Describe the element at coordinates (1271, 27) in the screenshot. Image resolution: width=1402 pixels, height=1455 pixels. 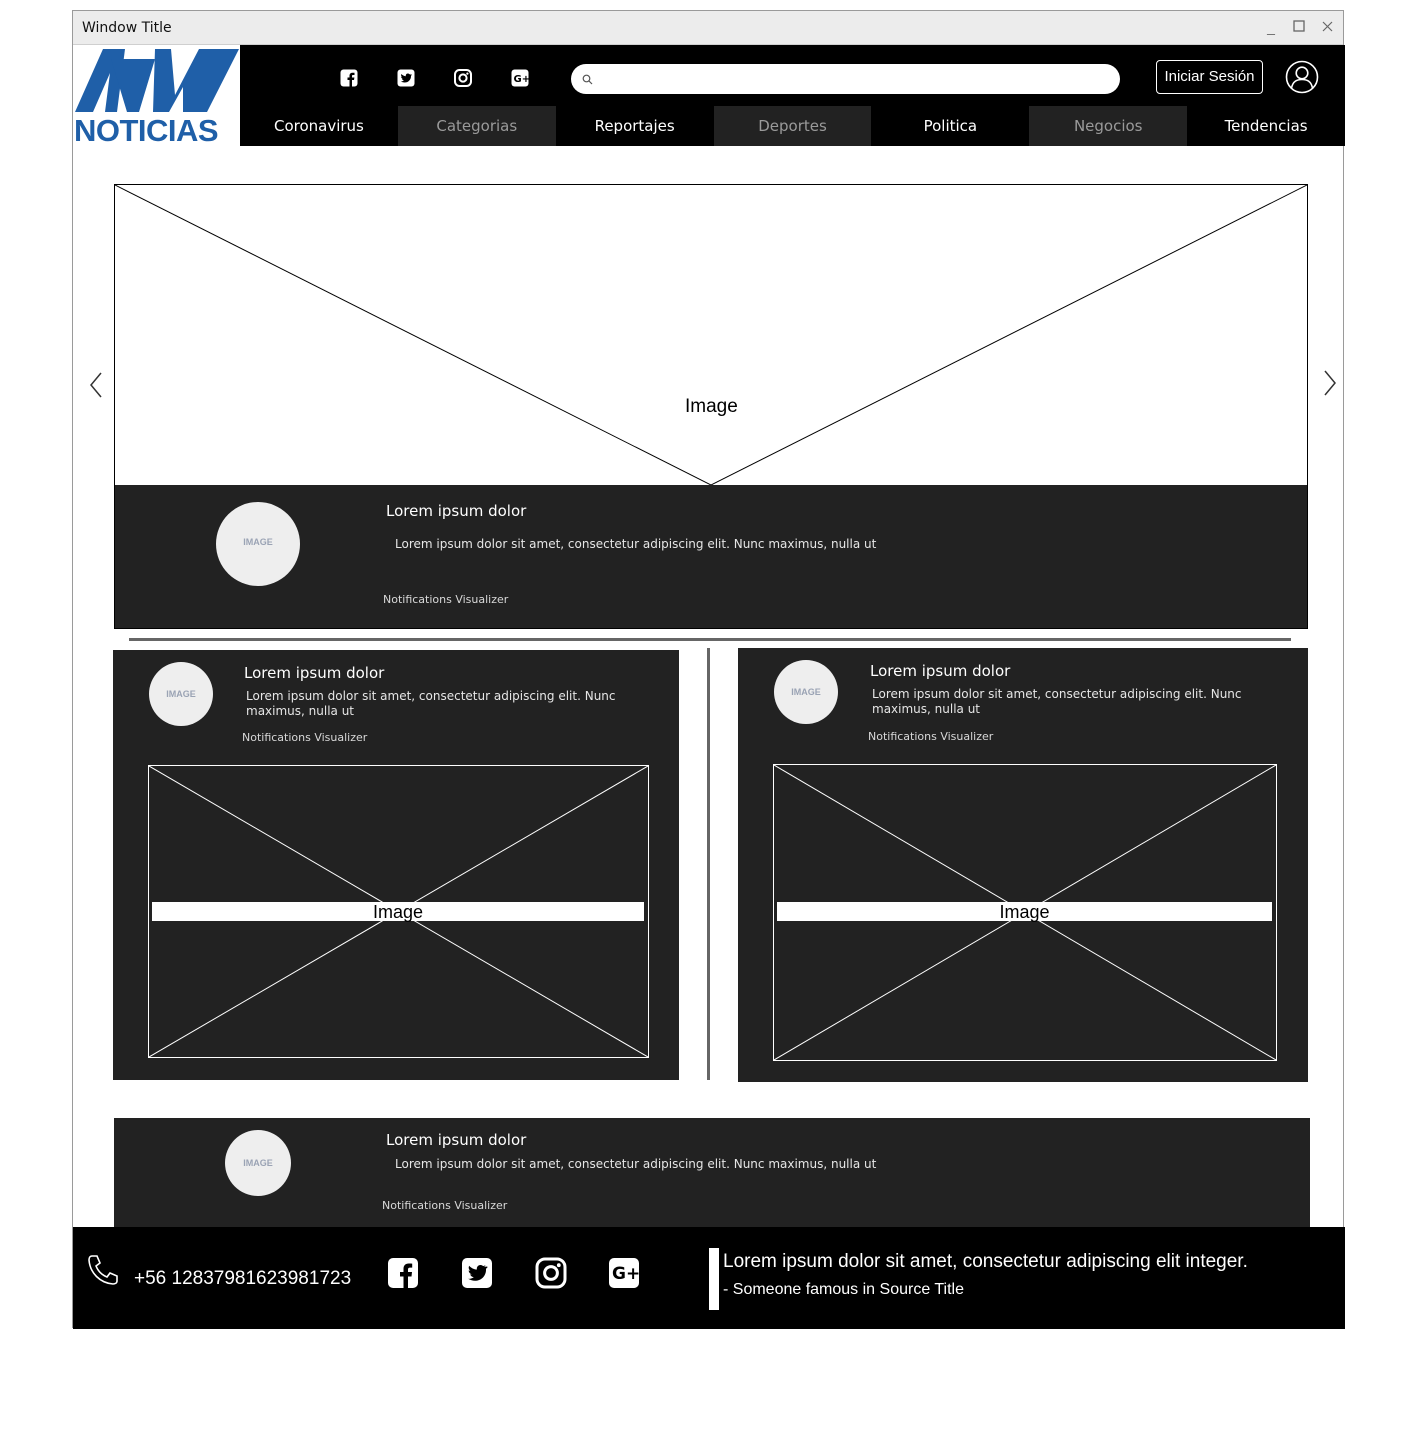
I see `minimize-icon: _` at that location.